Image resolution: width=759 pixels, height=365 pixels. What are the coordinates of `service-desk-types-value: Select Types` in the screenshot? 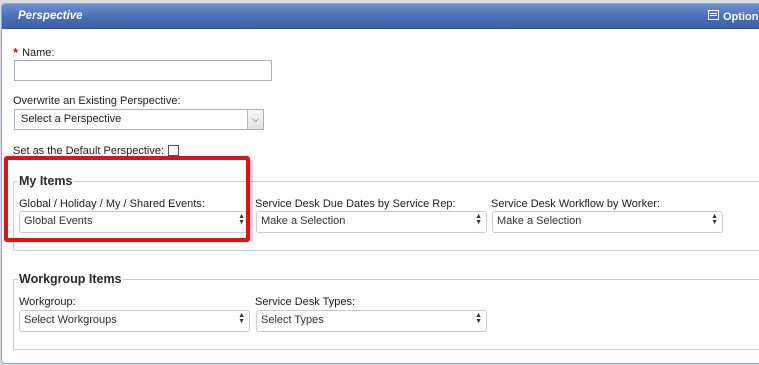 It's located at (292, 320).